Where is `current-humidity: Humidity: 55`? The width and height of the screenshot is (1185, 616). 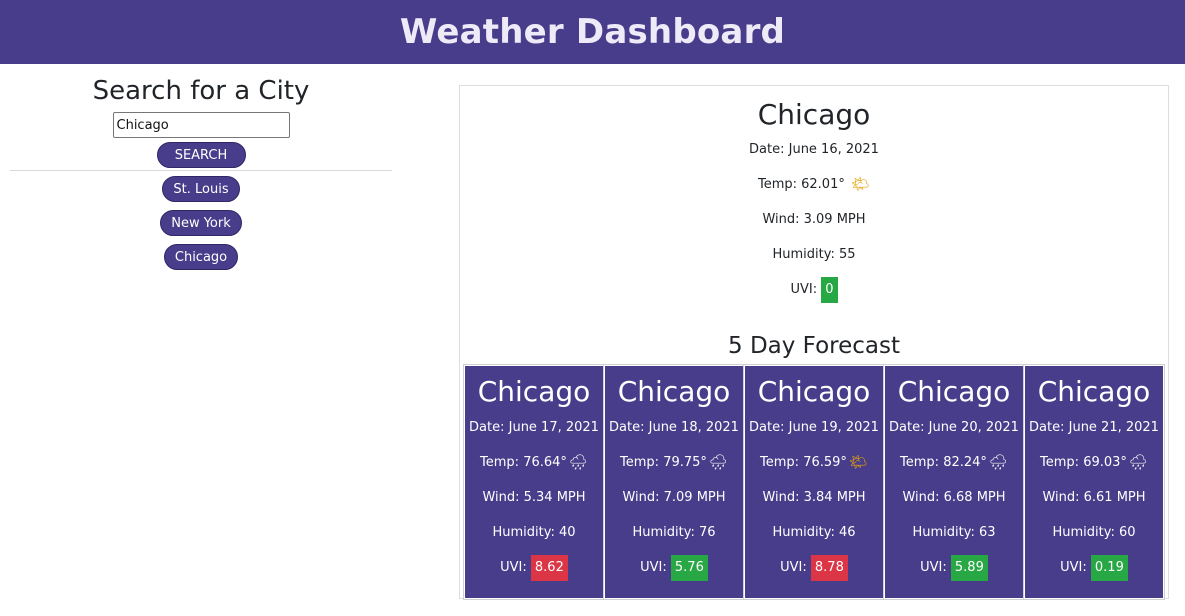
current-humidity: Humidity: 55 is located at coordinates (814, 254).